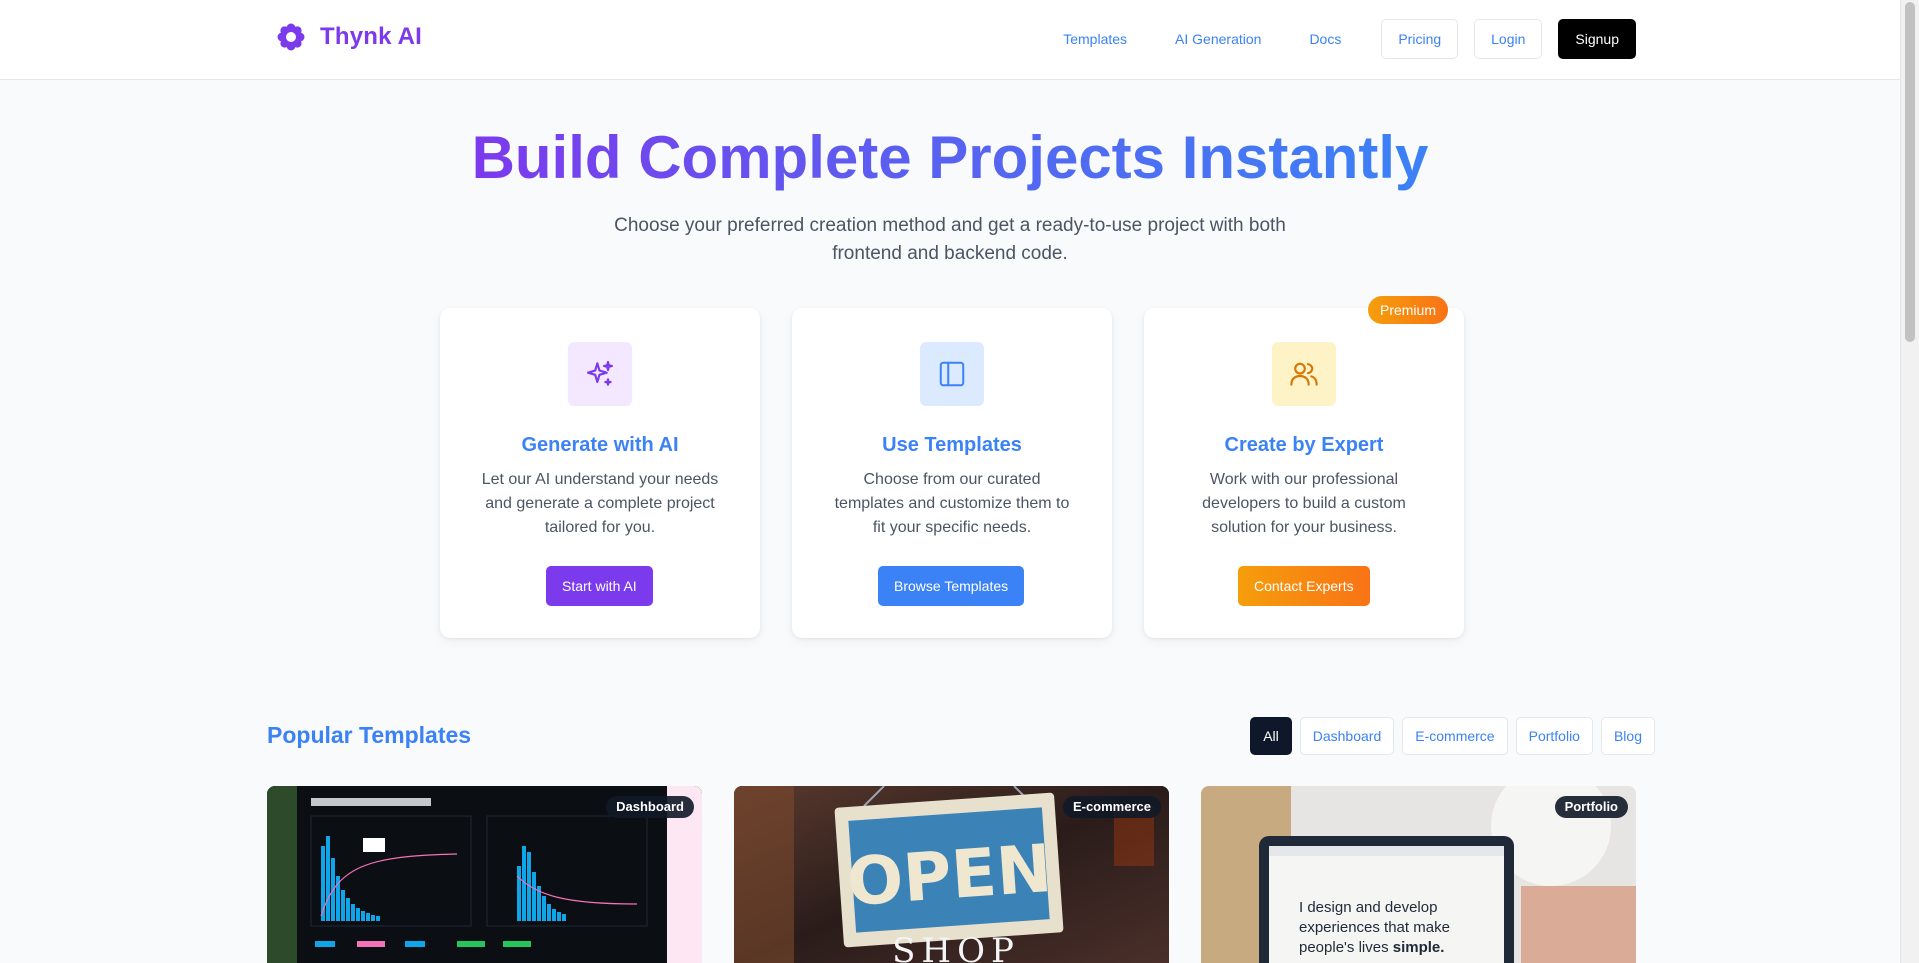  Describe the element at coordinates (1218, 39) in the screenshot. I see `nav-ai-generation-link: AI Generation` at that location.